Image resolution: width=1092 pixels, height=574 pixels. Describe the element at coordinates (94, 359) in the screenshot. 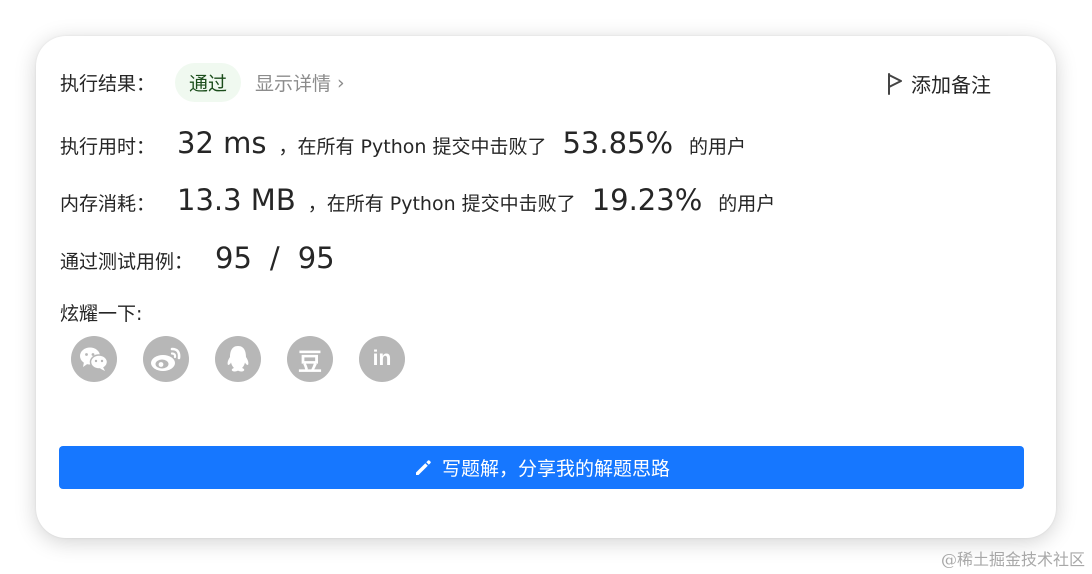

I see `wechat-icon` at that location.